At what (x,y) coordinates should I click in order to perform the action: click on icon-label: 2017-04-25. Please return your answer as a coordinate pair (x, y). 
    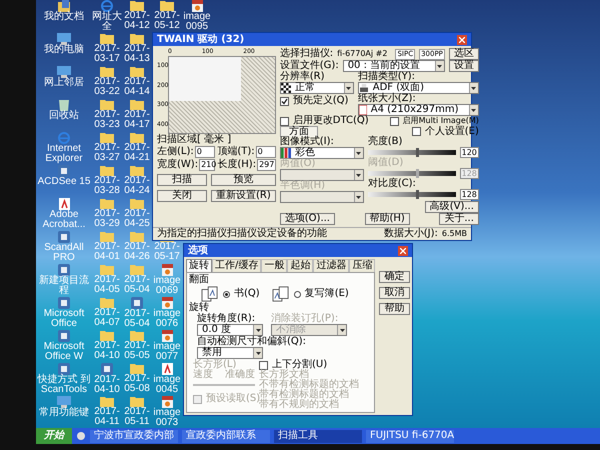
    Looking at the image, I should click on (137, 219).